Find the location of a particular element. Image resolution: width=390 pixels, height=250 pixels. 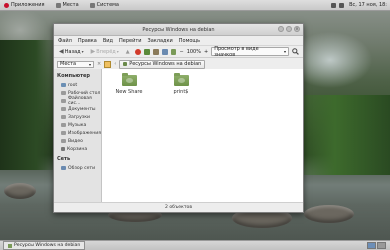

menu-file: Файл is located at coordinates (65, 41).